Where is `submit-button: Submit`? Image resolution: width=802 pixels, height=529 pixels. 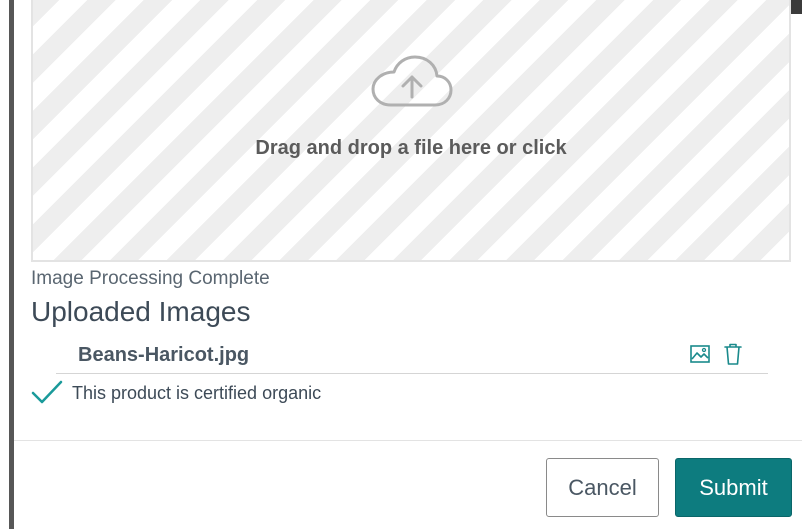 submit-button: Submit is located at coordinates (733, 487).